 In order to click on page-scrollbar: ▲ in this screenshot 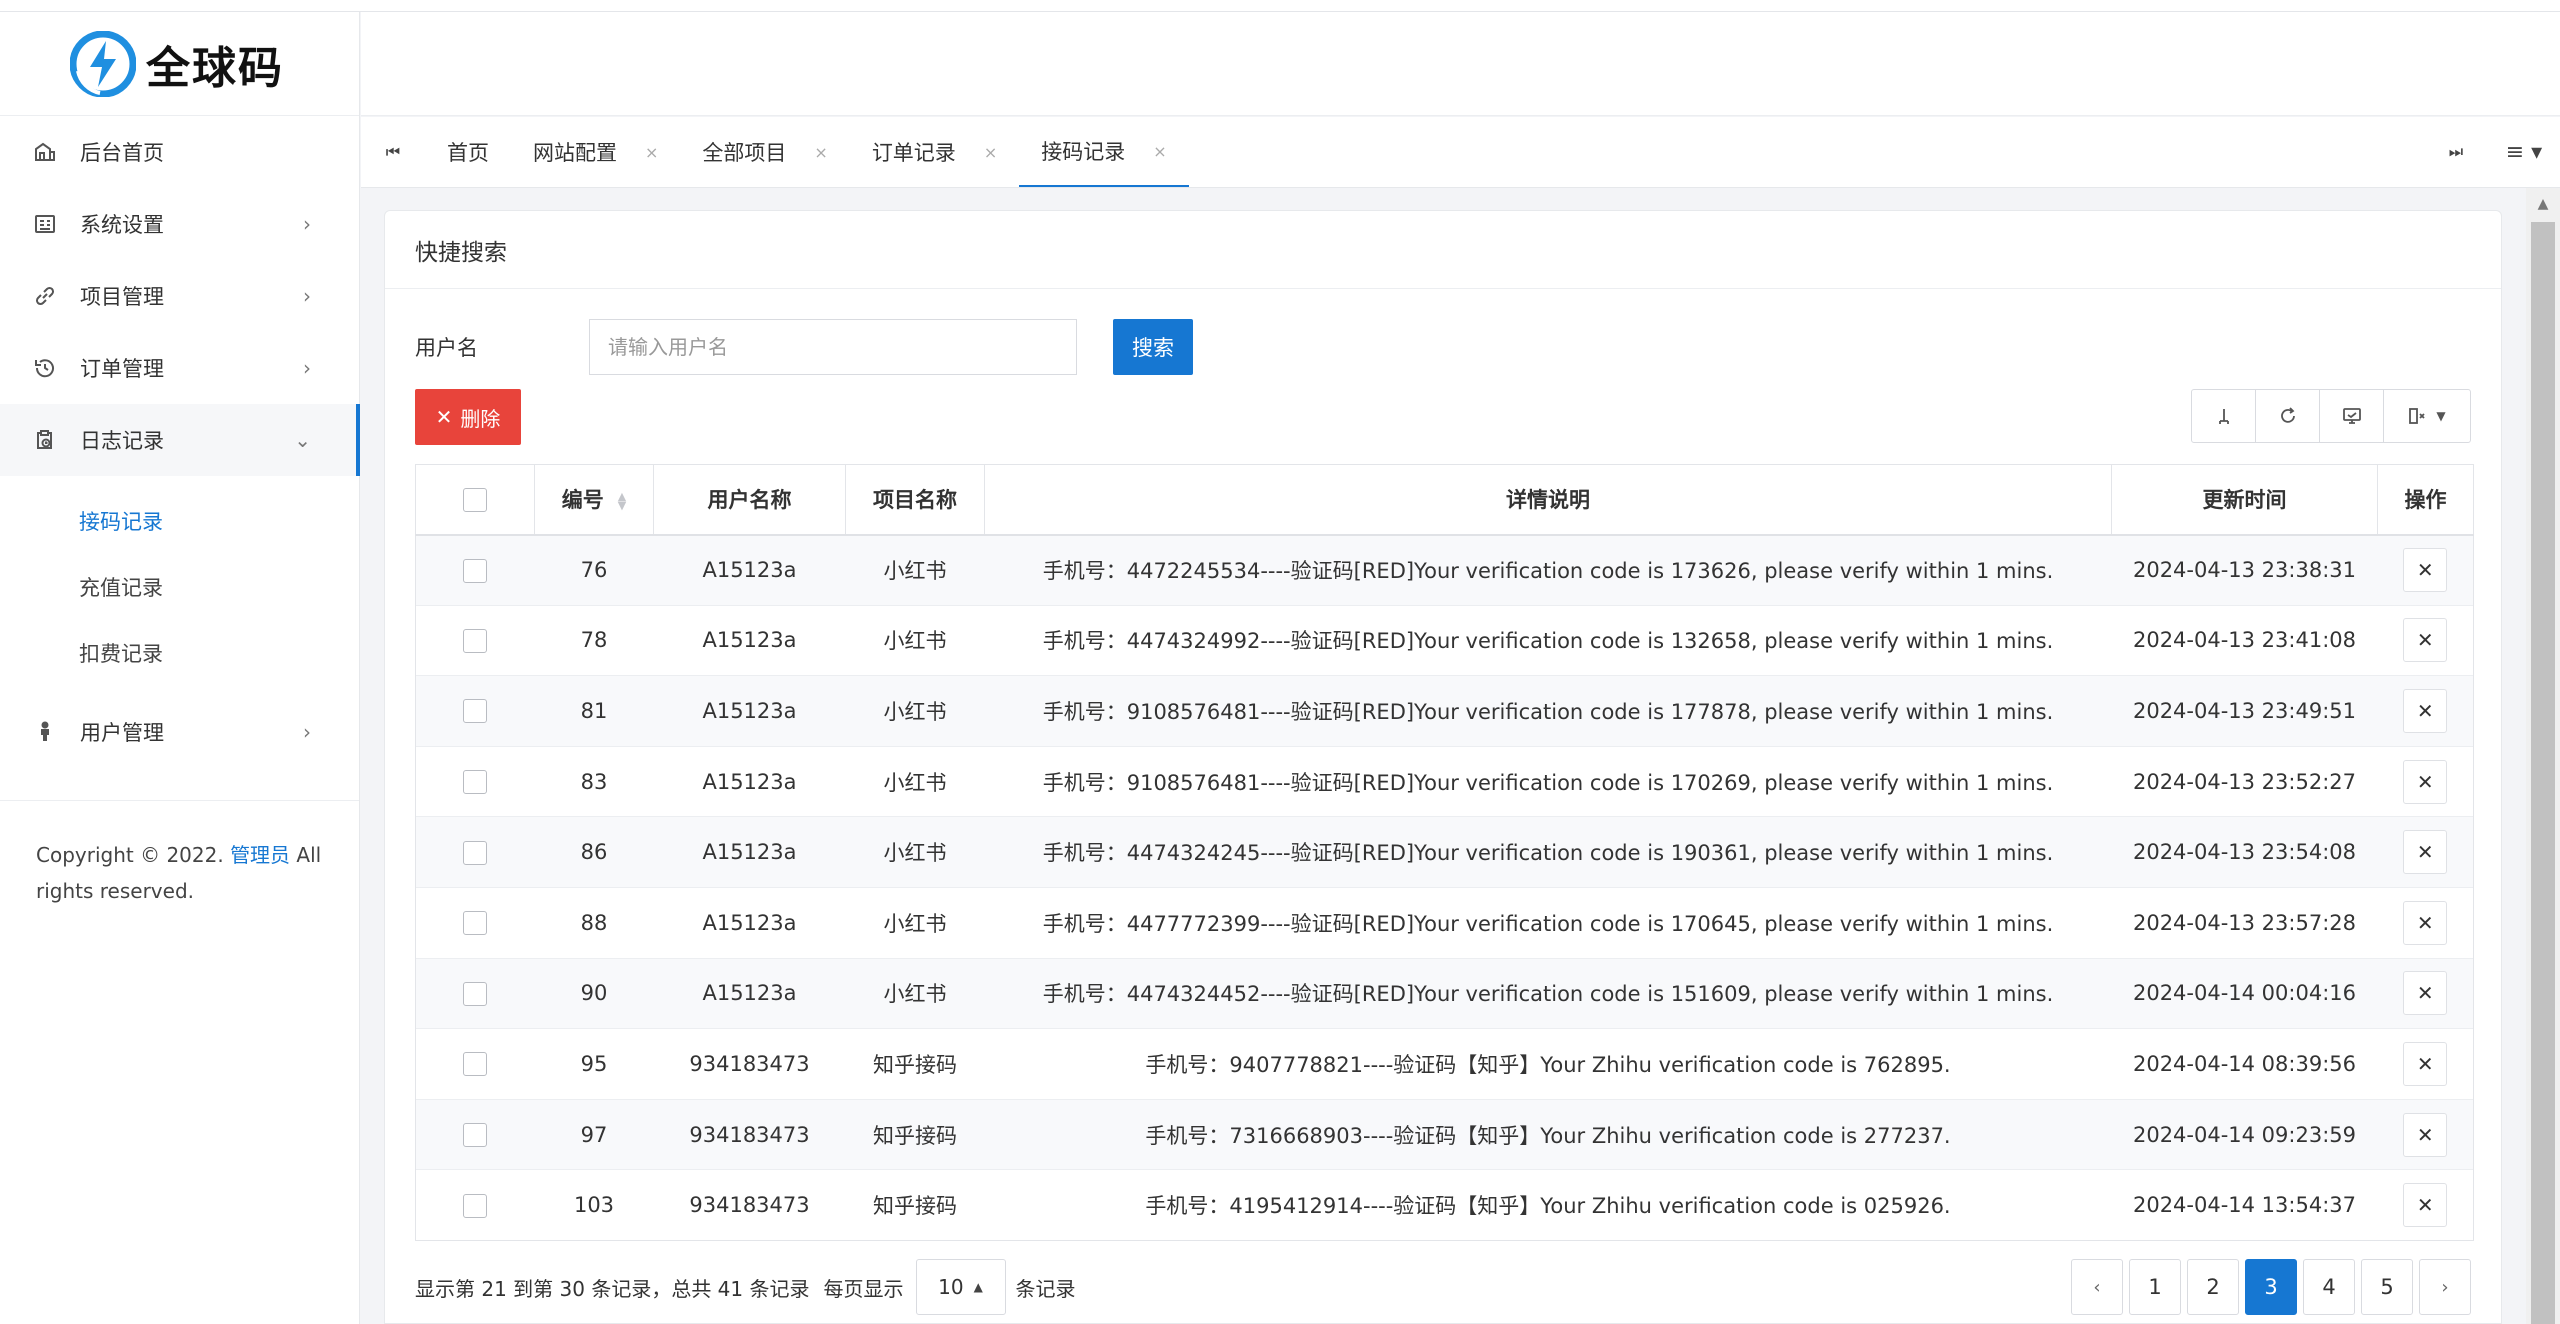, I will do `click(2543, 756)`.